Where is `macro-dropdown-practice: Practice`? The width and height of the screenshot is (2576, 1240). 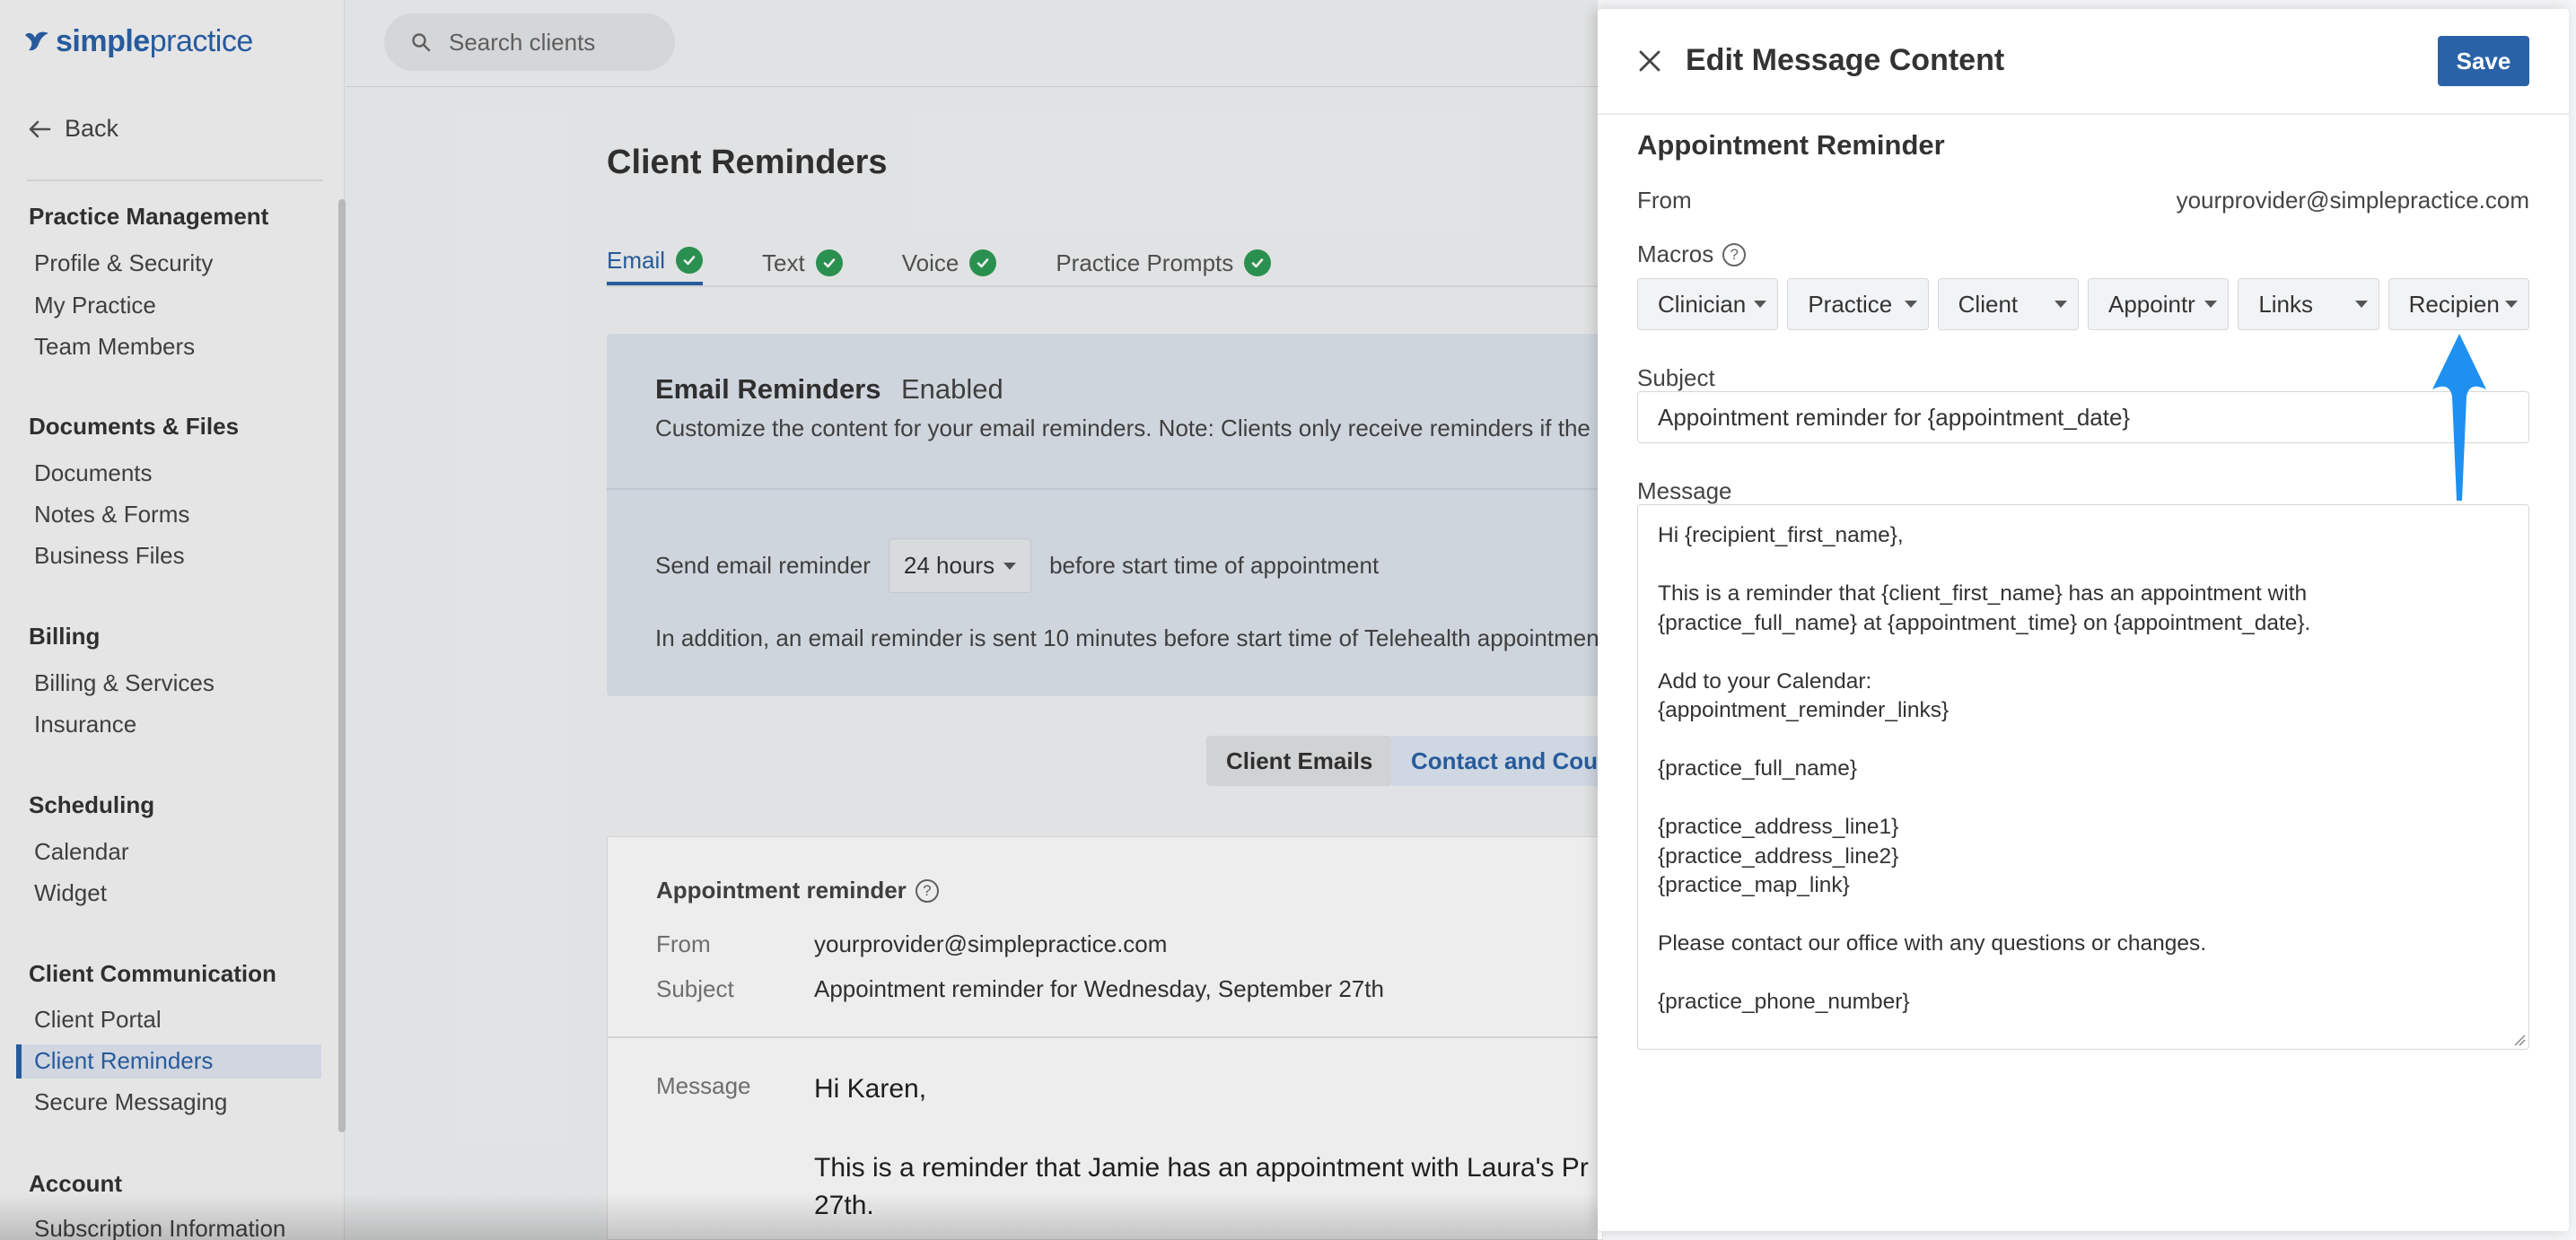 macro-dropdown-practice: Practice is located at coordinates (1858, 304).